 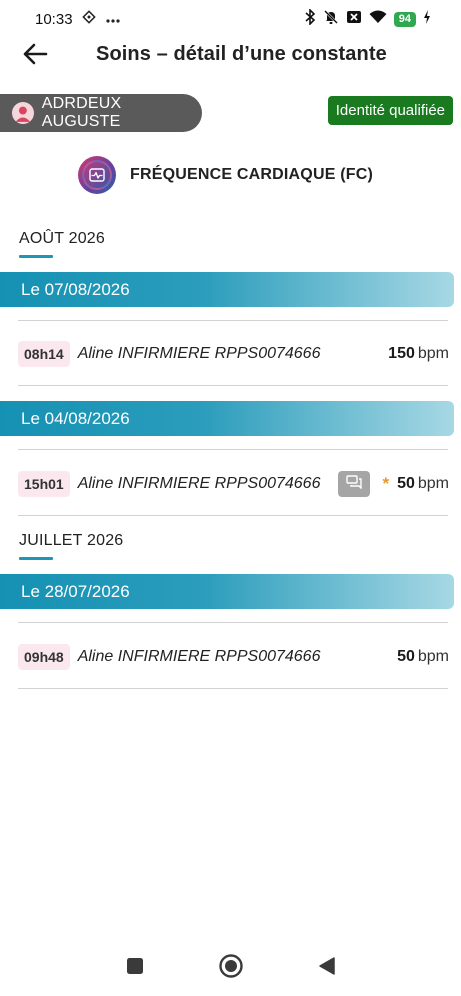 I want to click on system-back-button, so click(x=327, y=968).